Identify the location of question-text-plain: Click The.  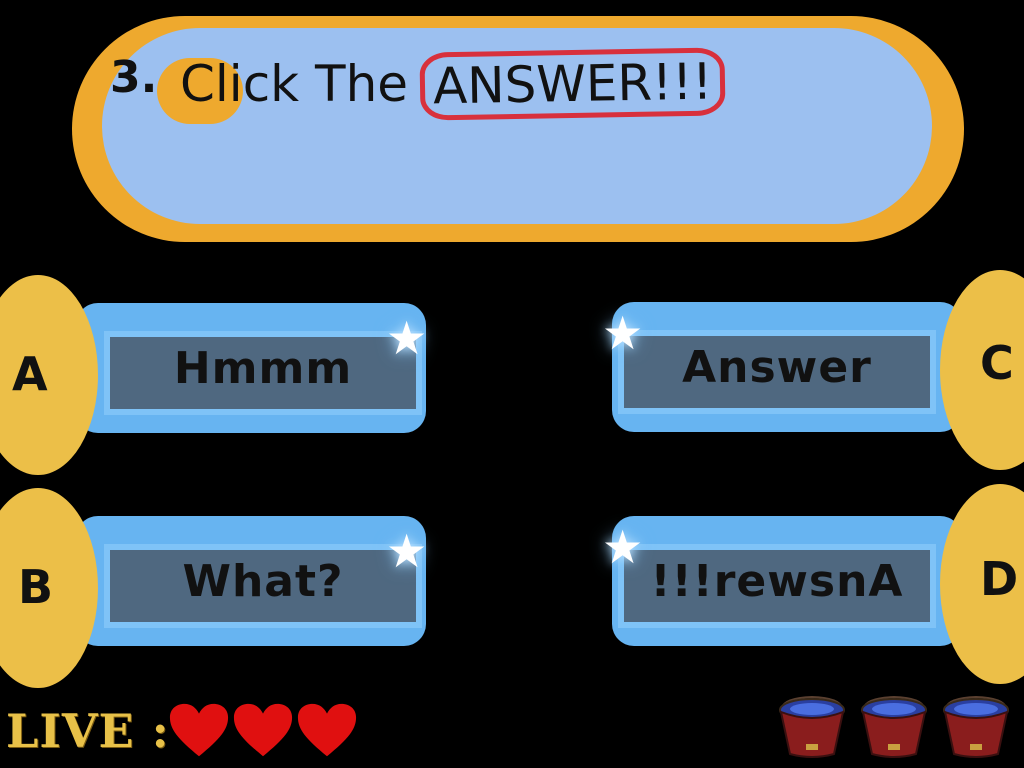
(294, 84).